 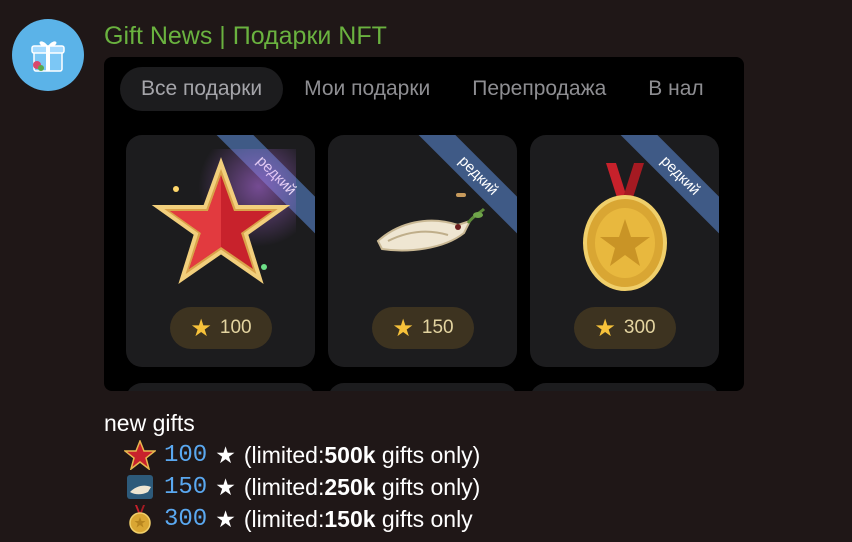 What do you see at coordinates (423, 328) in the screenshot?
I see `price-badge: ★ 150` at bounding box center [423, 328].